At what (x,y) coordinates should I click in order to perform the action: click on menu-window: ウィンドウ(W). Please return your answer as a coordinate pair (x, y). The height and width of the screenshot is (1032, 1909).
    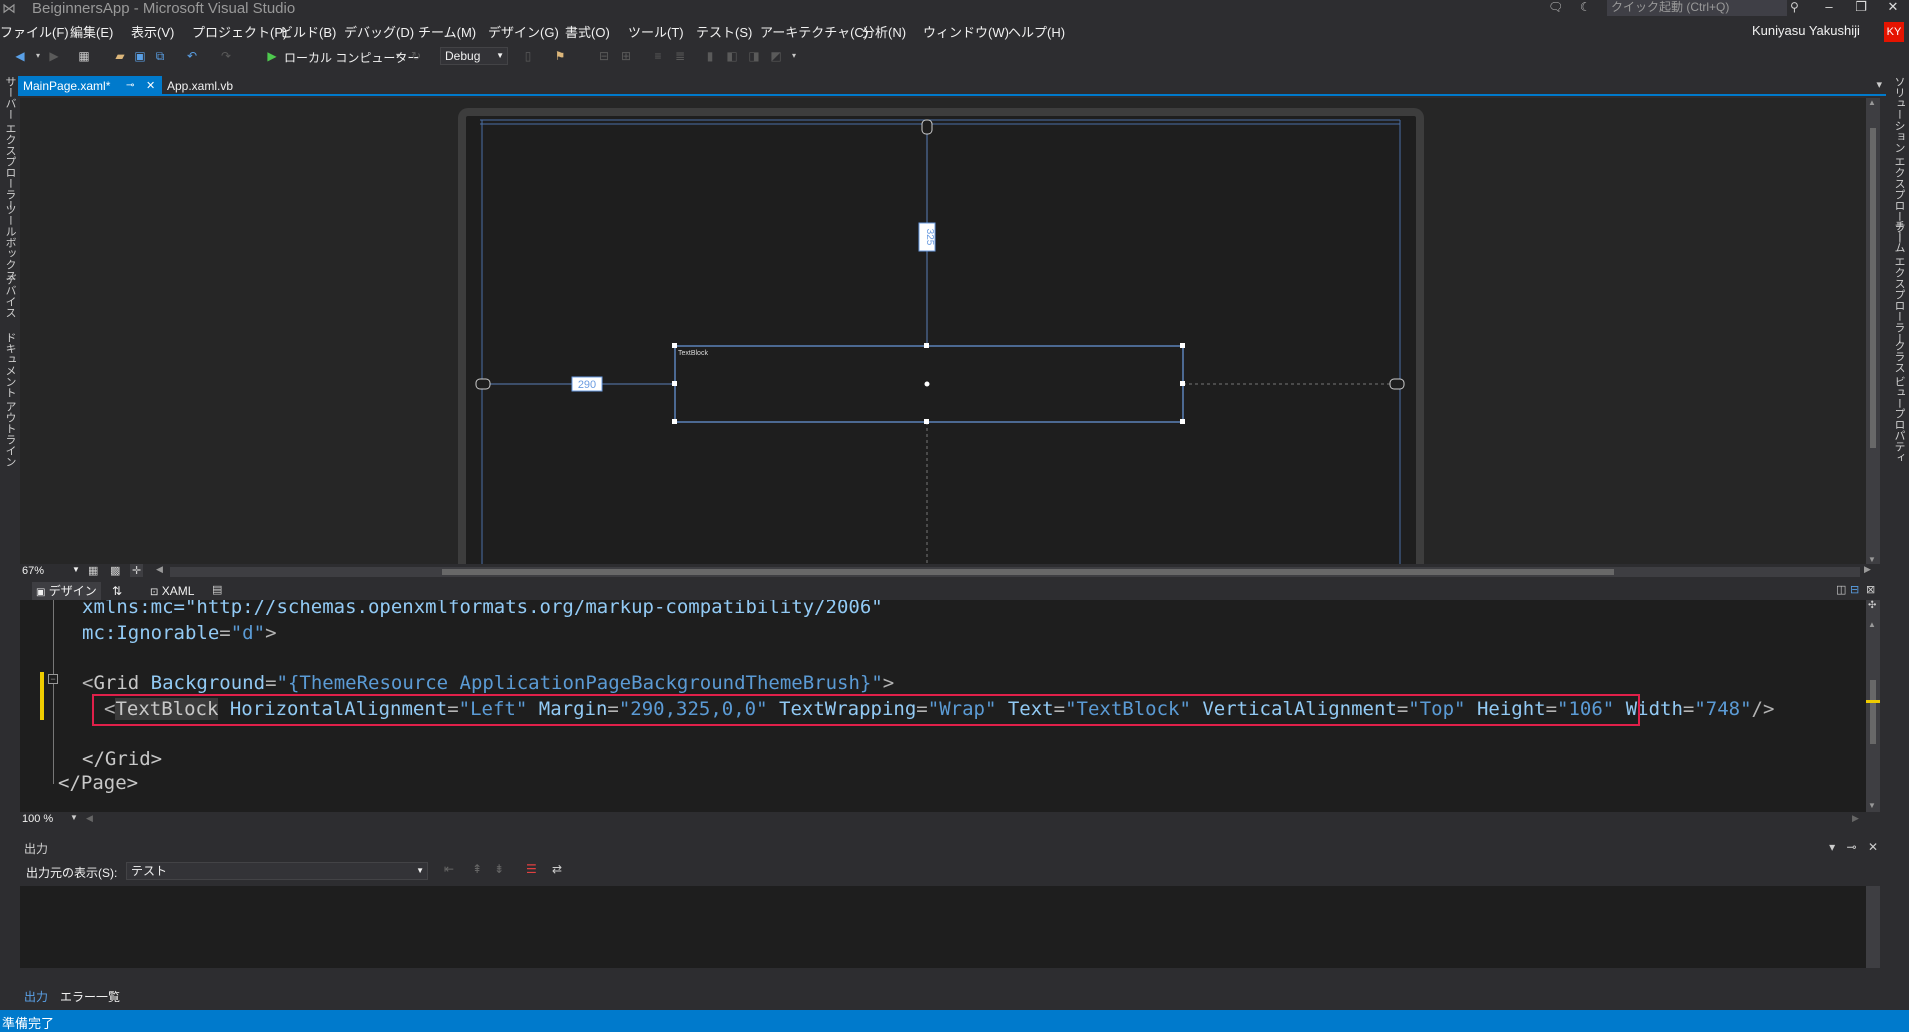
    Looking at the image, I should click on (966, 31).